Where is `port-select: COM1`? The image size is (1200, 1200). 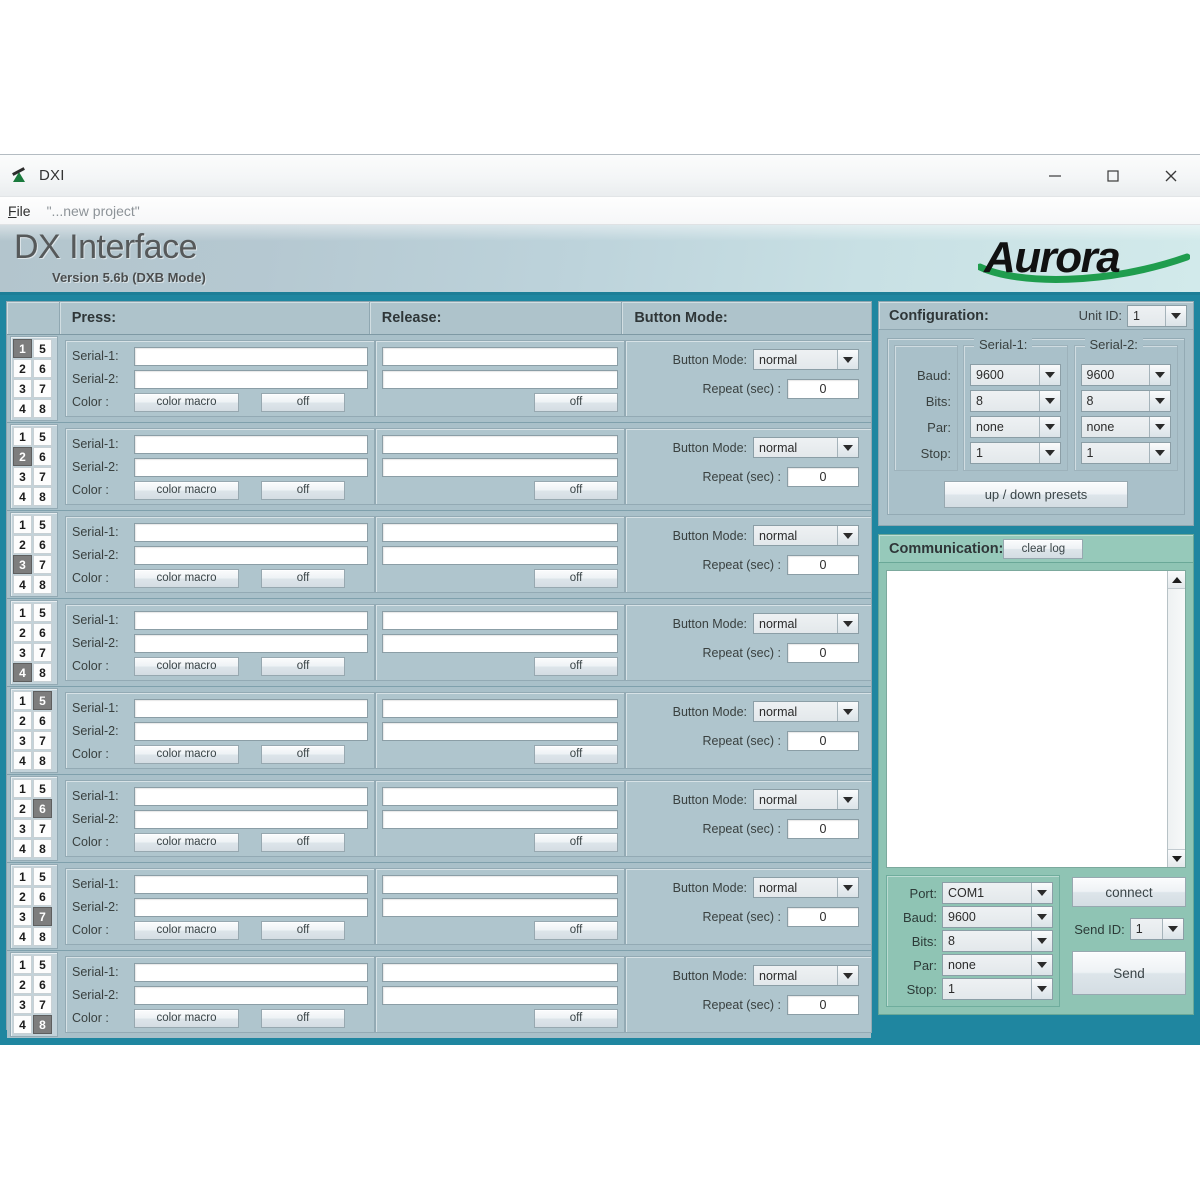 port-select: COM1 is located at coordinates (997, 893).